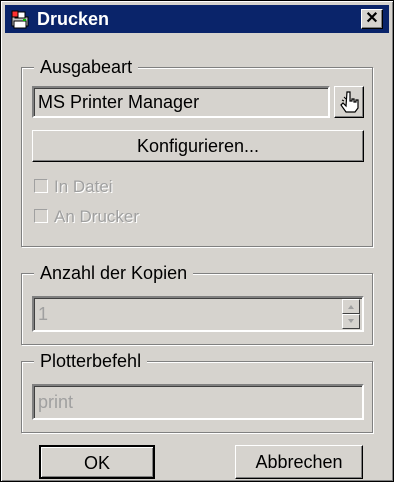  I want to click on copies-value: 1, so click(43, 314).